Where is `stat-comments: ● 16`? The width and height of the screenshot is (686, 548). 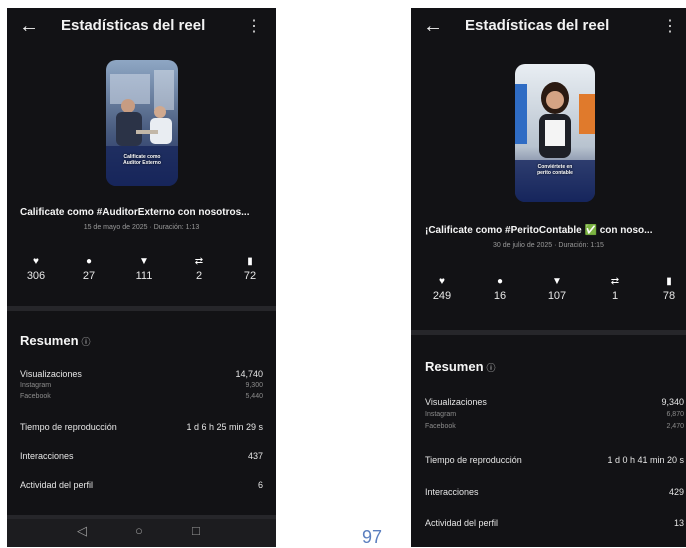
stat-comments: ● 16 is located at coordinates (500, 288).